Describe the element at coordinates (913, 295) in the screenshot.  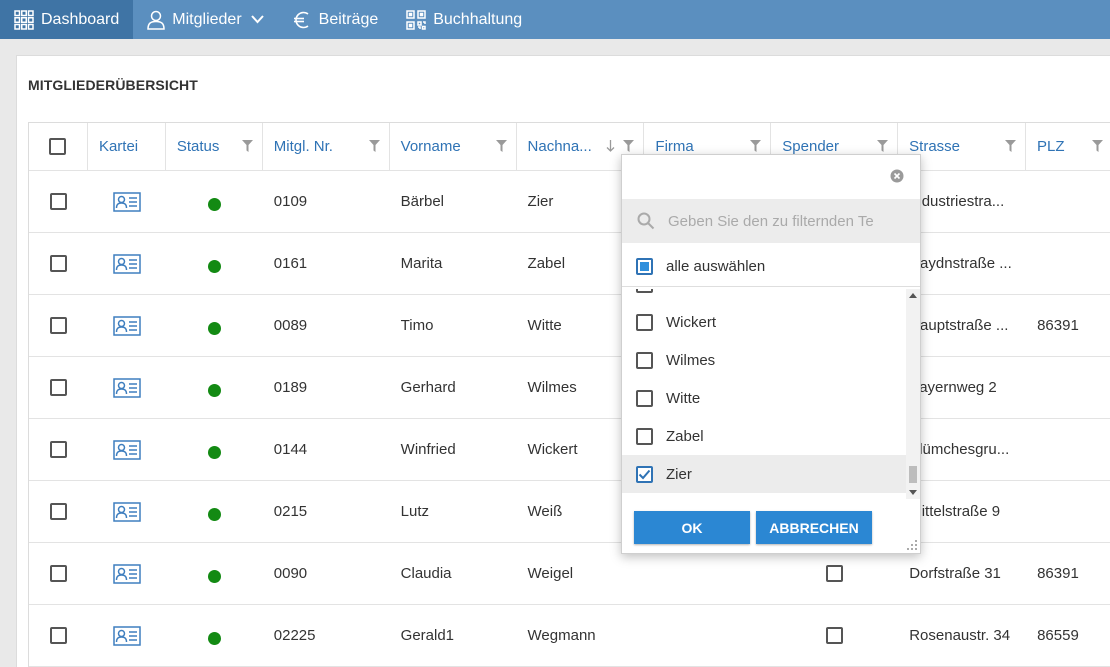
I see `scroll-up-icon` at that location.